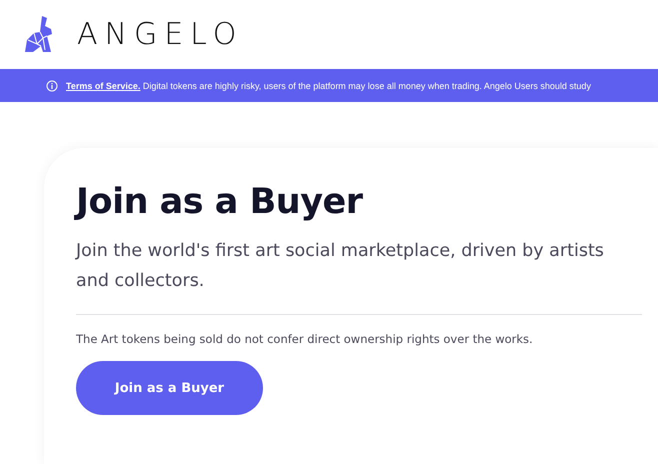  I want to click on terms-link: Terms of Service., so click(103, 85).